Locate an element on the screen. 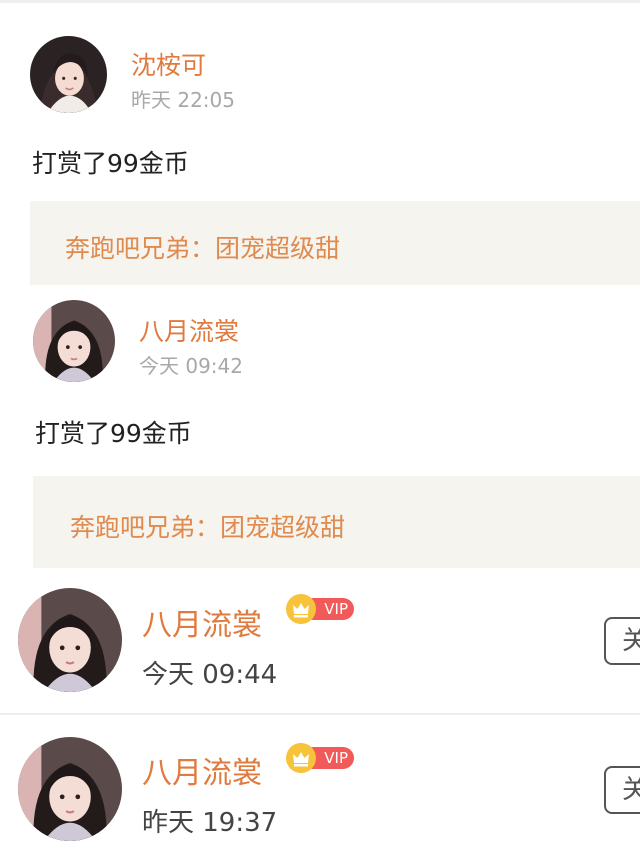 The height and width of the screenshot is (853, 640). comment-user-name: 沈桉可 is located at coordinates (168, 64).